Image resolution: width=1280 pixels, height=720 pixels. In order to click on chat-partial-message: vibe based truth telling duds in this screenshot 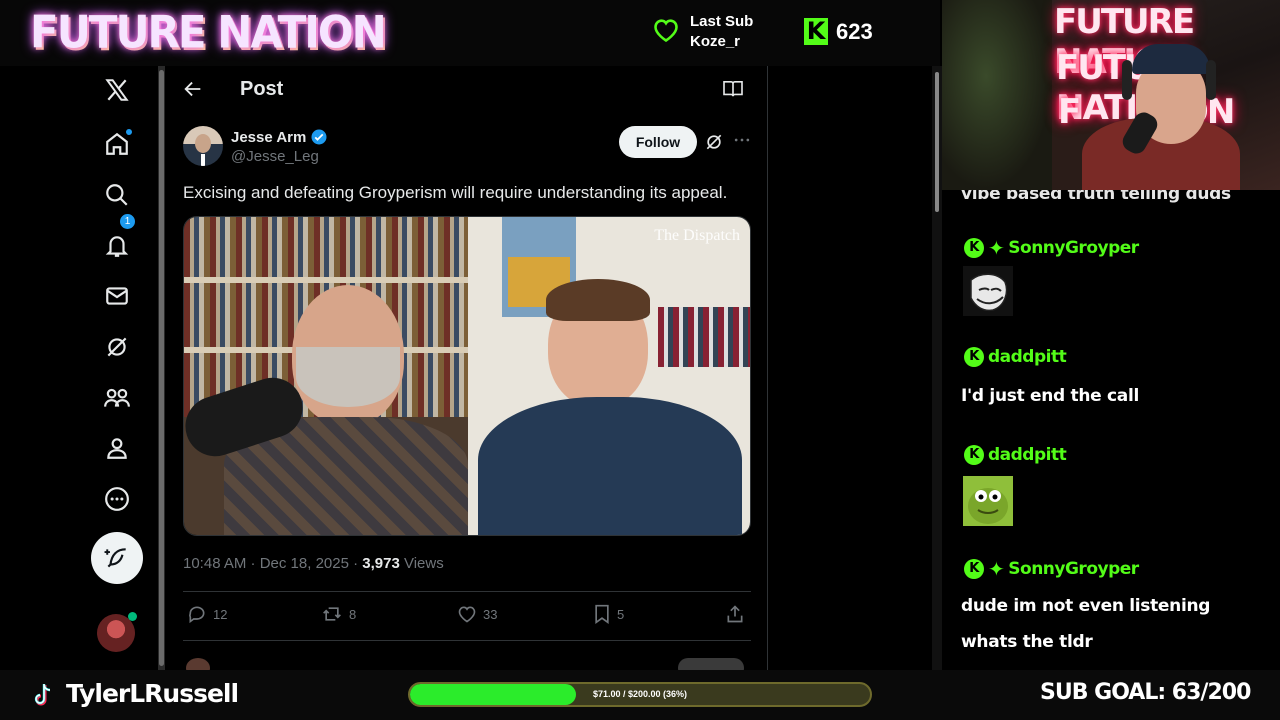, I will do `click(1096, 197)`.